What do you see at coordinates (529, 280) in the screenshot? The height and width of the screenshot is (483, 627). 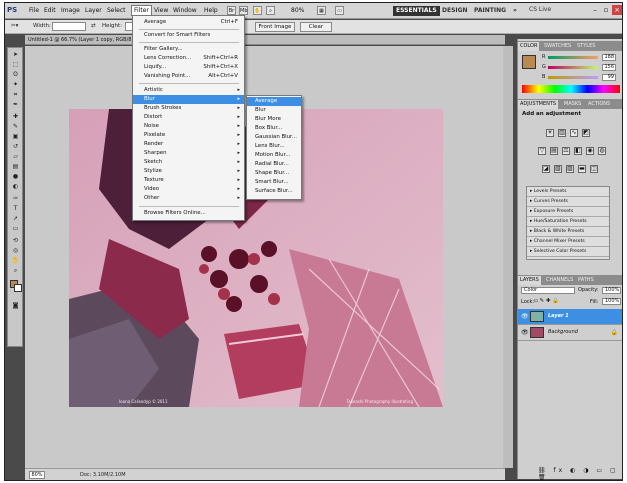 I see `tab-layers: LAYERS` at bounding box center [529, 280].